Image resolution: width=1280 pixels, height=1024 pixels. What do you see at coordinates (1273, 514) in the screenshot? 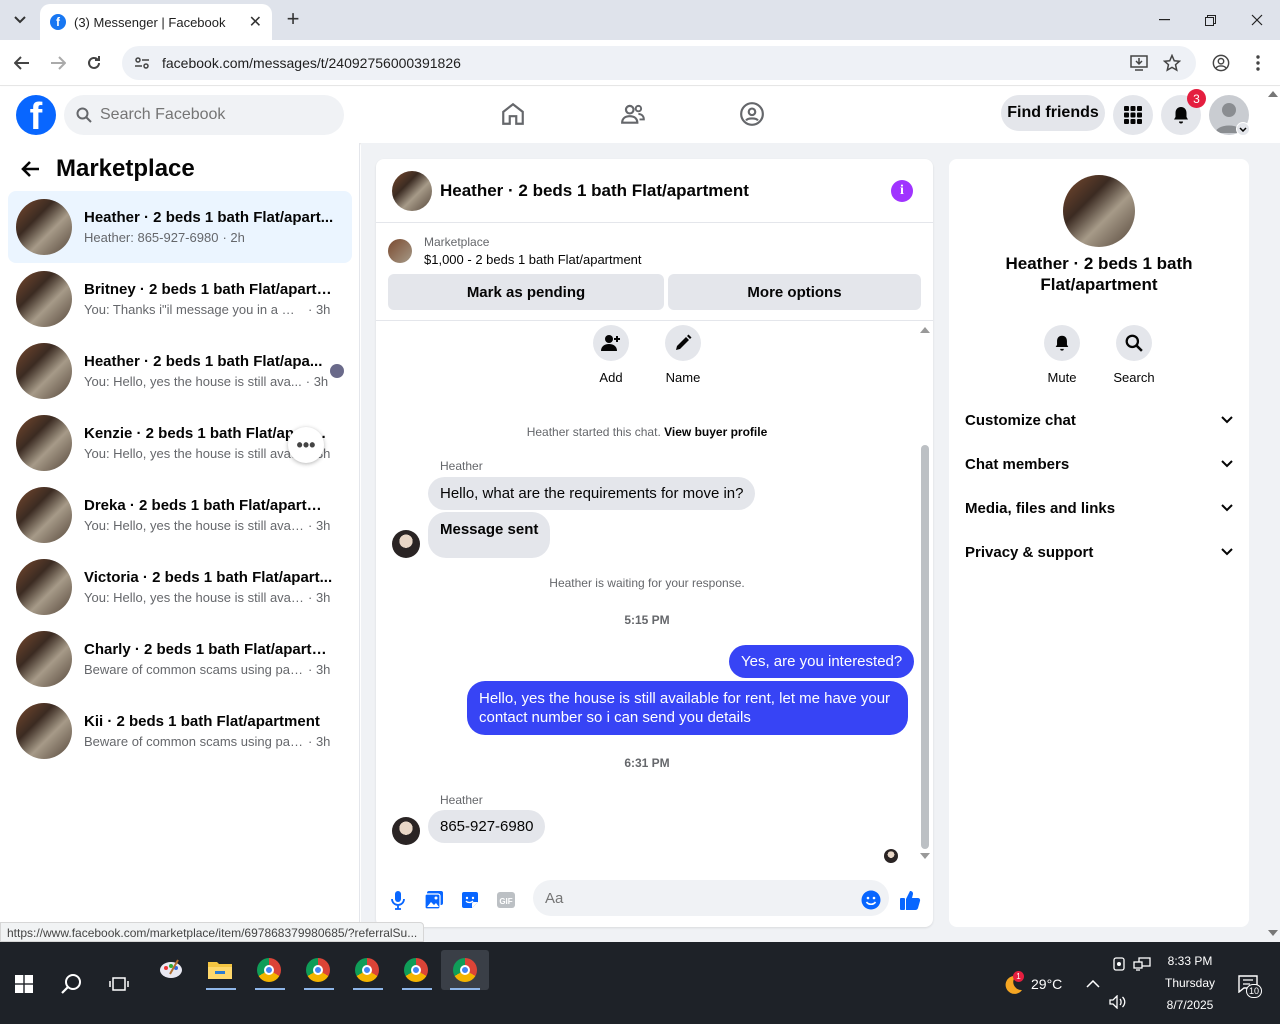
I see `page-scrollbar` at bounding box center [1273, 514].